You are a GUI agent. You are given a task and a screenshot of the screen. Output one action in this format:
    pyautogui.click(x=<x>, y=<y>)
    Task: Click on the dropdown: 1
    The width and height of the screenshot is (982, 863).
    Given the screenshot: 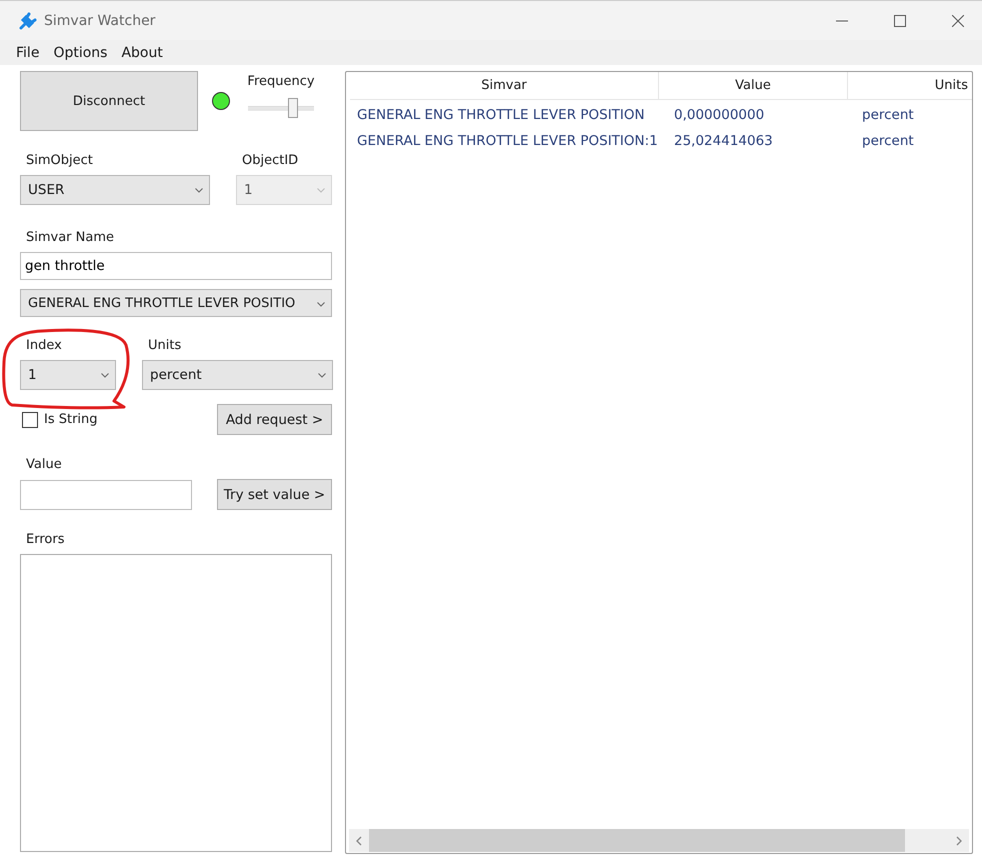 What is the action you would take?
    pyautogui.click(x=68, y=375)
    